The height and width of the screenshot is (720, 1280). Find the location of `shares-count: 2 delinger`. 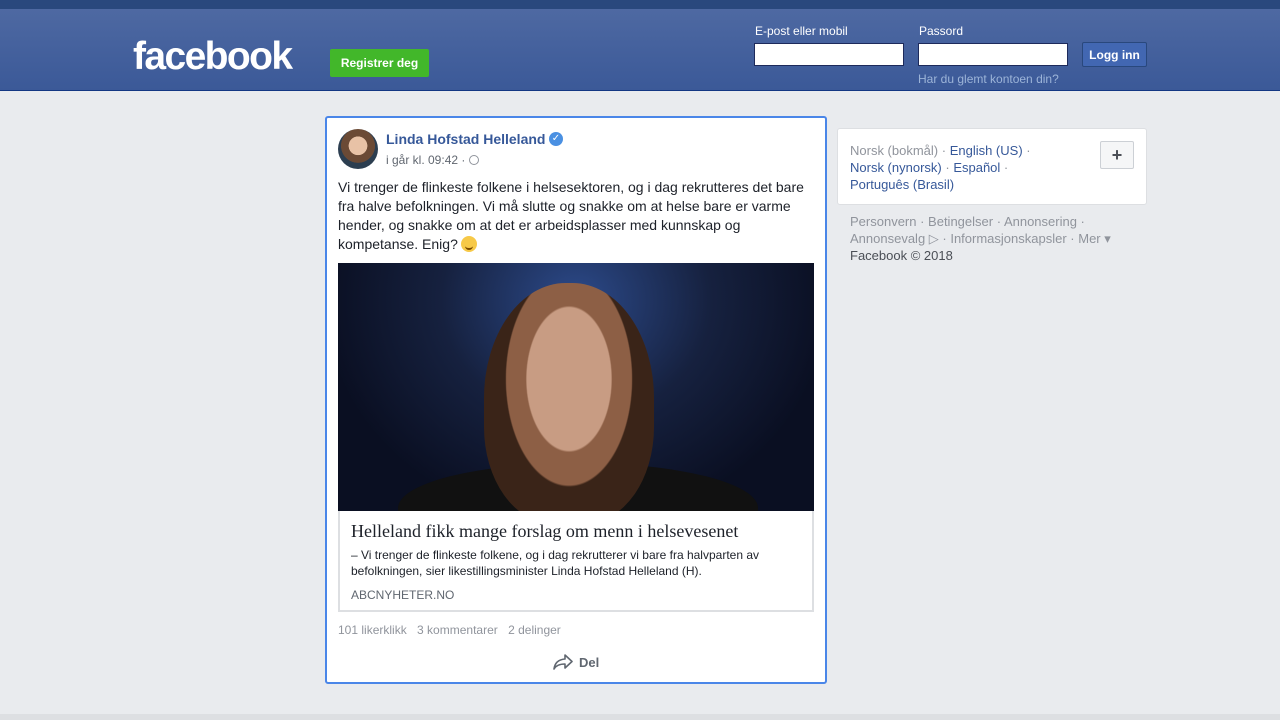

shares-count: 2 delinger is located at coordinates (534, 630).